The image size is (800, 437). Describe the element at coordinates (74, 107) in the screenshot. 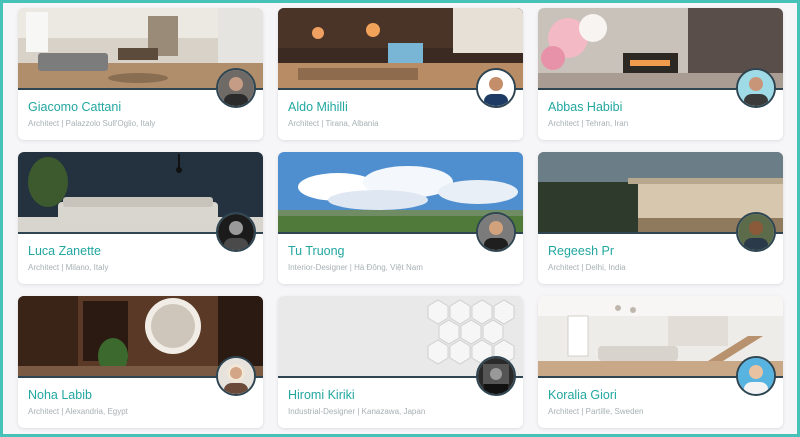

I see `profile-name: Giacomo Cattani` at that location.